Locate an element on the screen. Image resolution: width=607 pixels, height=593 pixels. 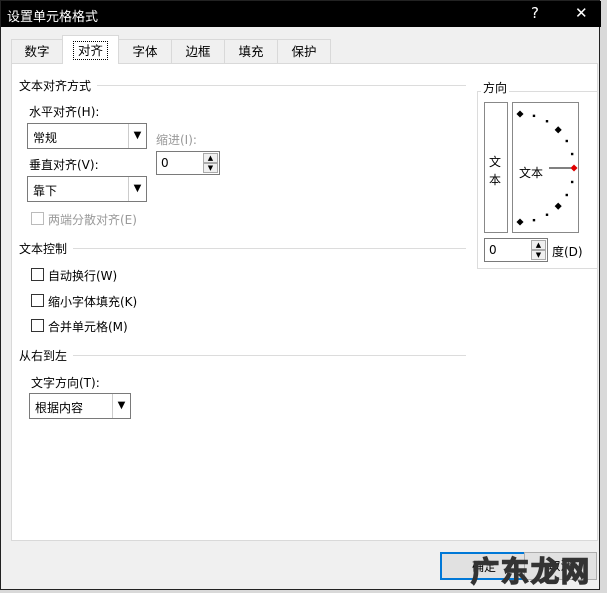
rtl-heading: 从右到左 is located at coordinates (43, 356).